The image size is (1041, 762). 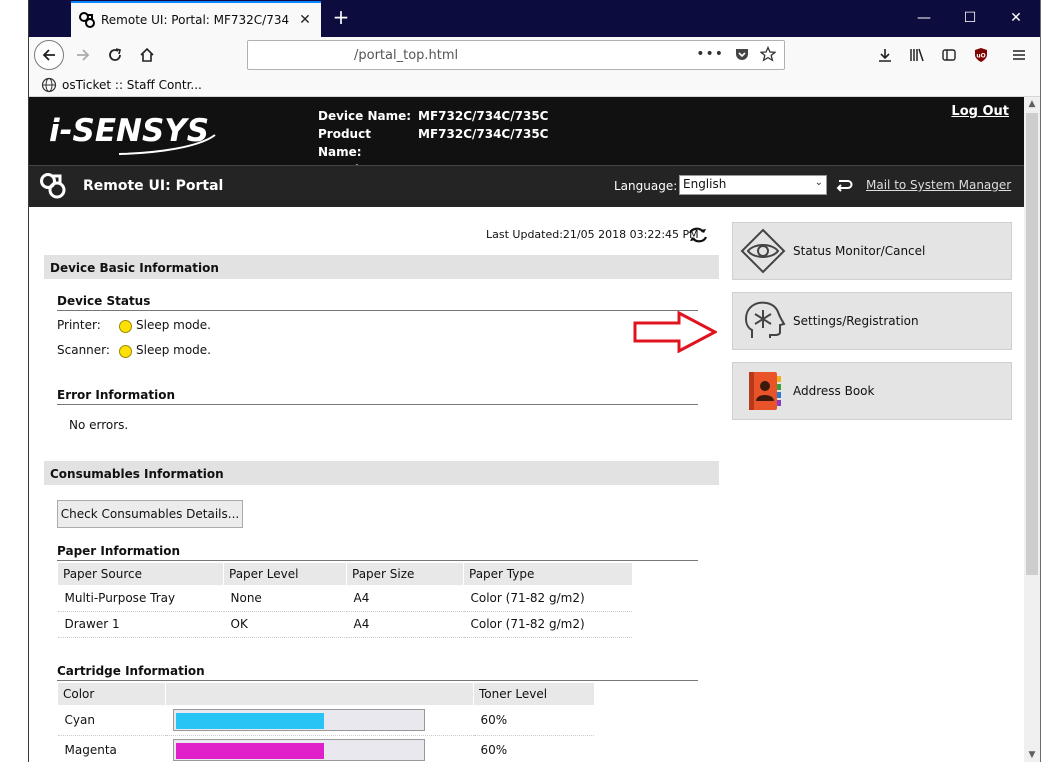 I want to click on back-button, so click(x=49, y=55).